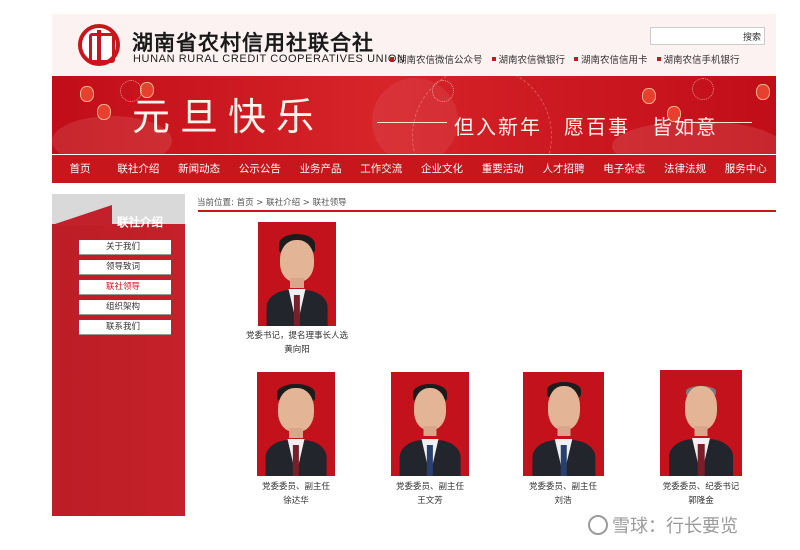  Describe the element at coordinates (502, 169) in the screenshot. I see `nav-item-events: 重要活动` at that location.